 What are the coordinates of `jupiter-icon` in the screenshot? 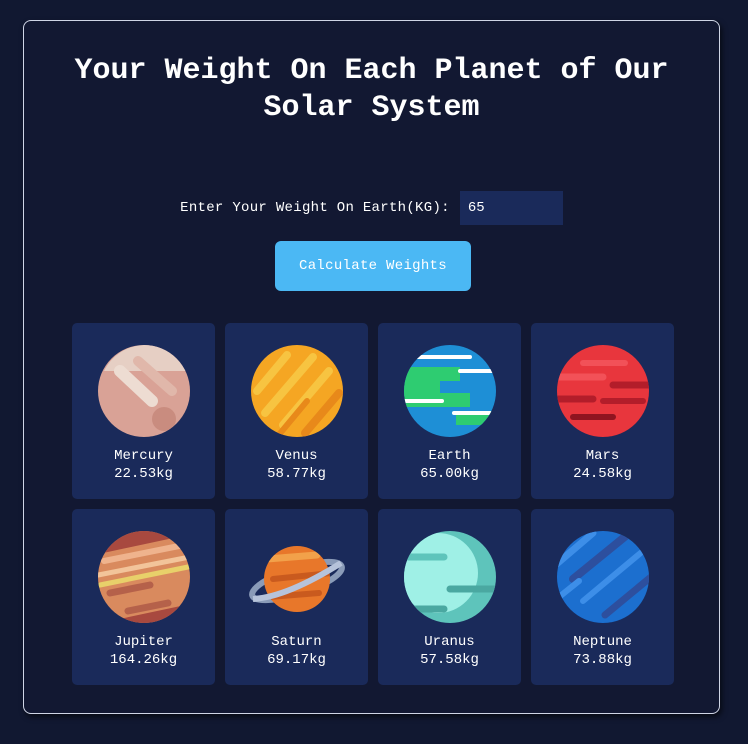 It's located at (143, 577).